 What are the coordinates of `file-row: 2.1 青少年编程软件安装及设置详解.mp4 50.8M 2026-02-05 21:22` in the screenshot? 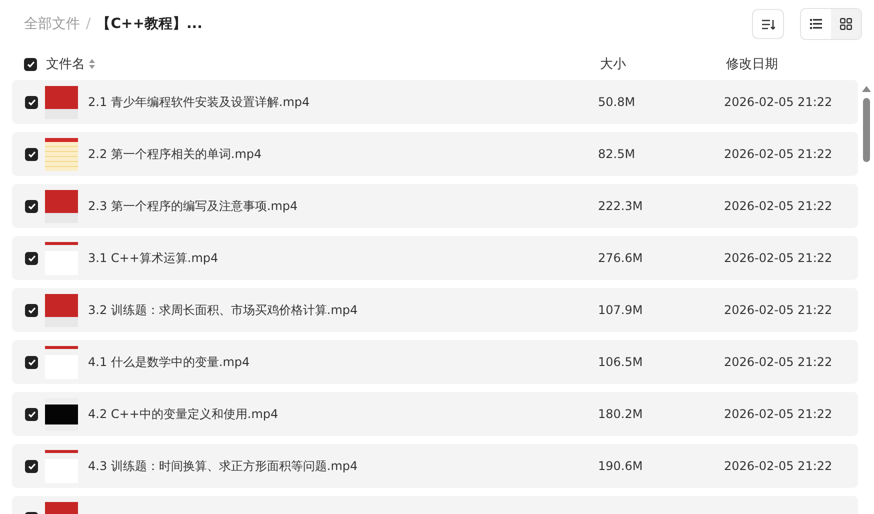 It's located at (435, 102).